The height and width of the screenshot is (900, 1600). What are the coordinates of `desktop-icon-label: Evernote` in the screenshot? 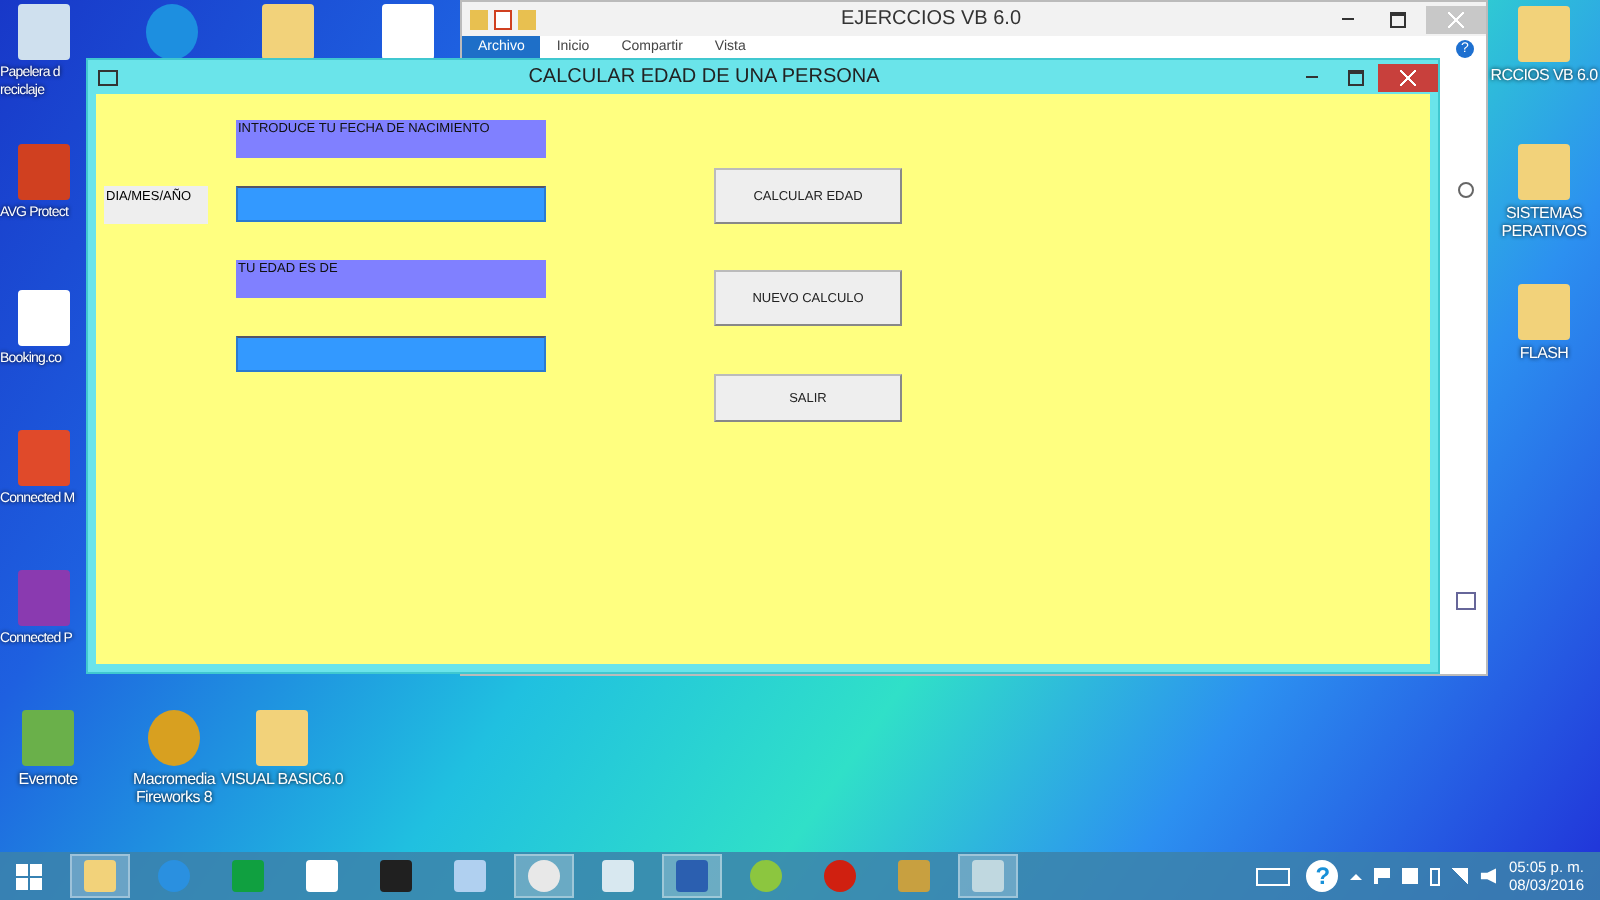 It's located at (48, 779).